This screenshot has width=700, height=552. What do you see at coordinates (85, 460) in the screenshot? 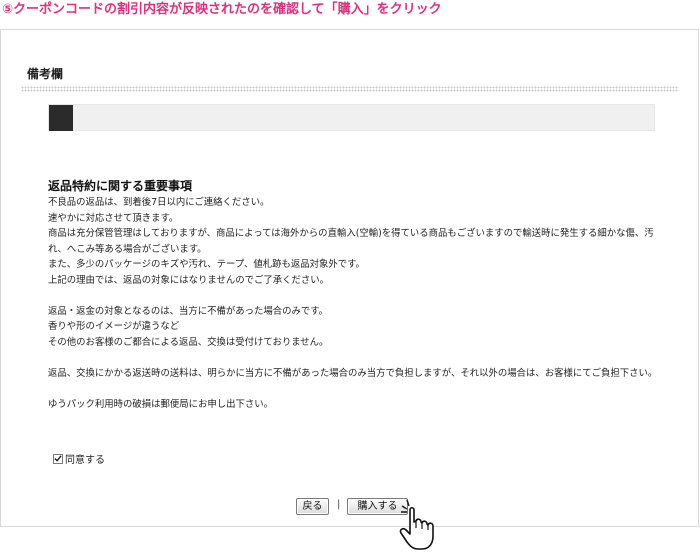
I see `agree-label: 同意する` at bounding box center [85, 460].